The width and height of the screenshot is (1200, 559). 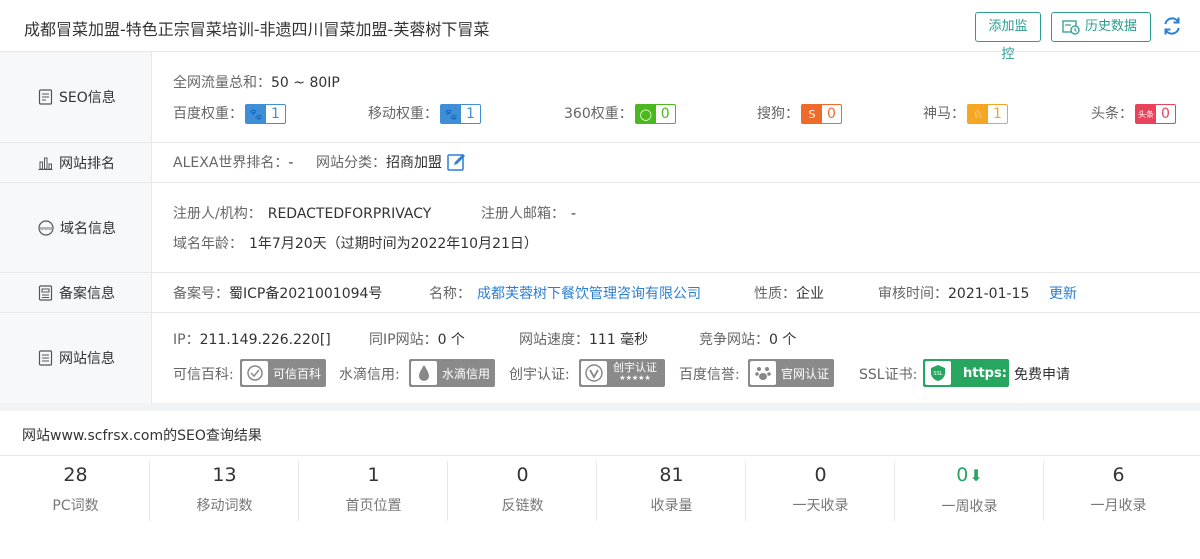 I want to click on stat-weekly-indexed: 0⬇ 一周收录, so click(x=969, y=491).